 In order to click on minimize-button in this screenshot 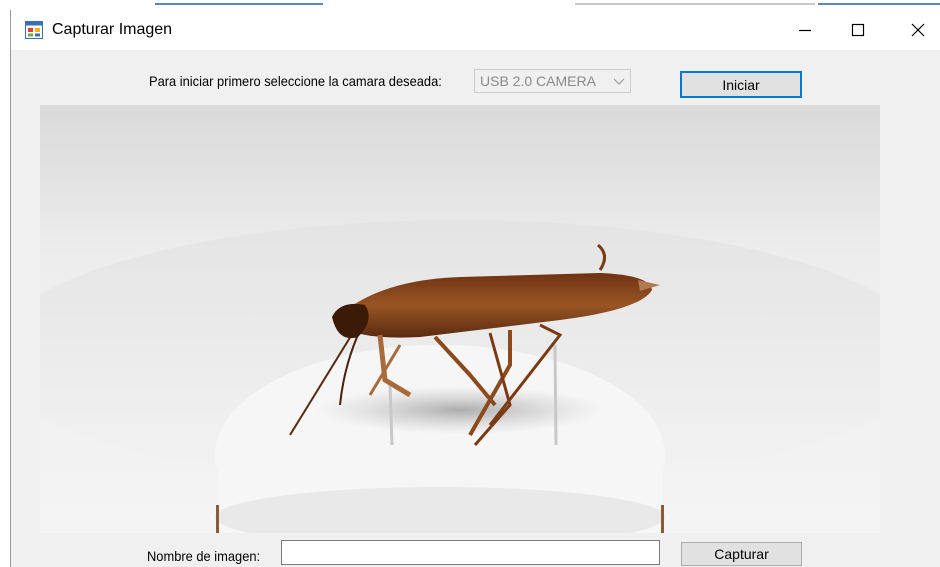, I will do `click(805, 30)`.